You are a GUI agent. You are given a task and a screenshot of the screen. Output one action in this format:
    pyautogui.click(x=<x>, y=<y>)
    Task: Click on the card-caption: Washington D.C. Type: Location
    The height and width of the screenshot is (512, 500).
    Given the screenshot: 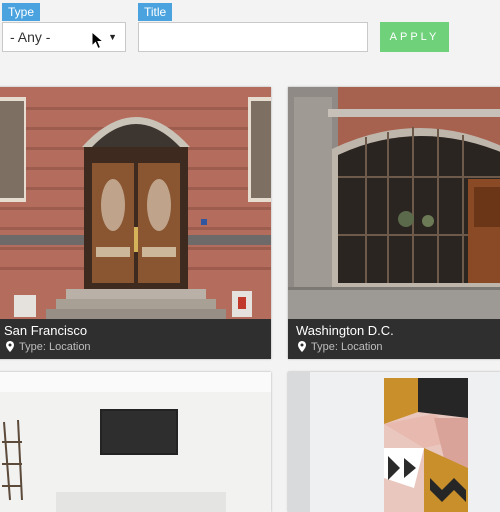 What is the action you would take?
    pyautogui.click(x=394, y=339)
    